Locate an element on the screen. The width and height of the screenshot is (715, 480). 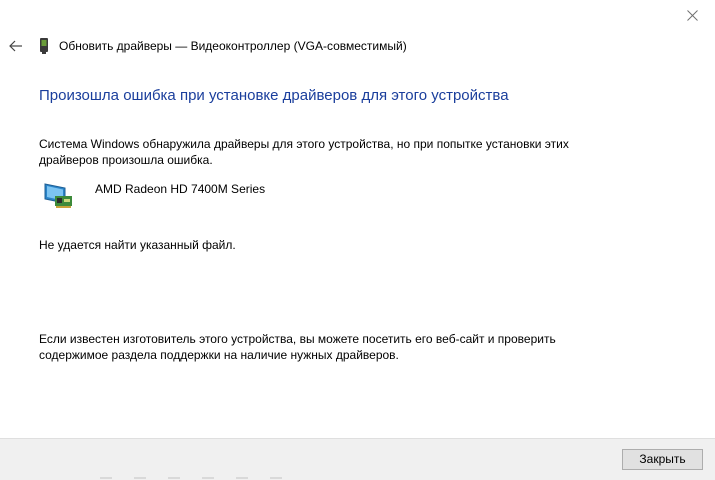
back-button is located at coordinates (16, 46).